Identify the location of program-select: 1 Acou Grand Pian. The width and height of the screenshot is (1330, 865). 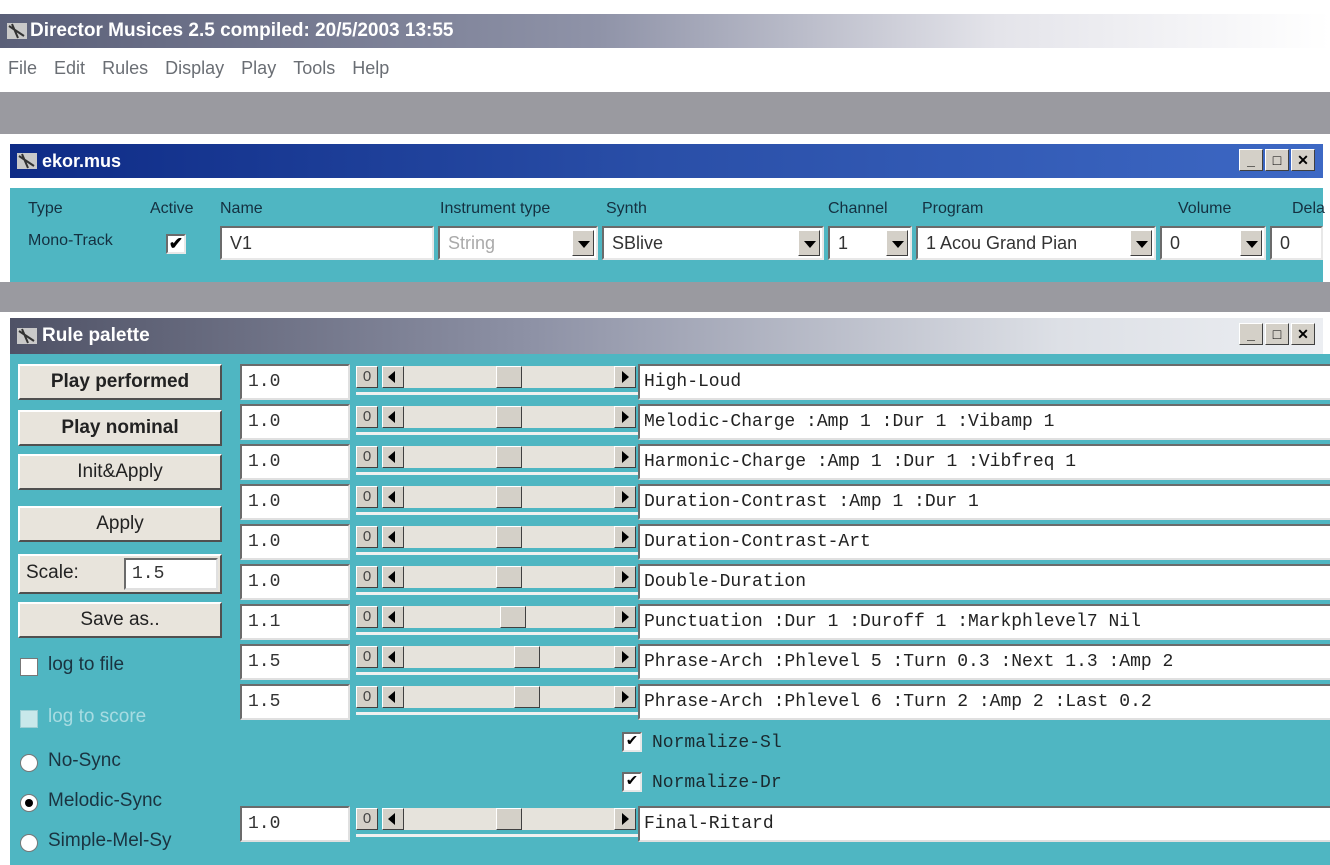
(1036, 243).